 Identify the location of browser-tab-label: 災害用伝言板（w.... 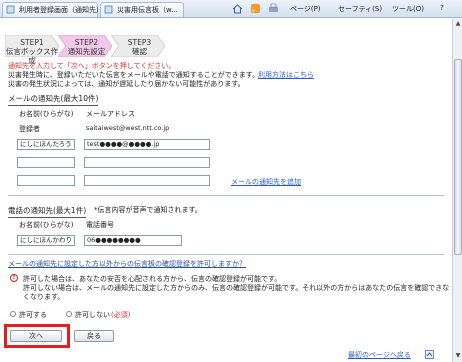
(147, 10).